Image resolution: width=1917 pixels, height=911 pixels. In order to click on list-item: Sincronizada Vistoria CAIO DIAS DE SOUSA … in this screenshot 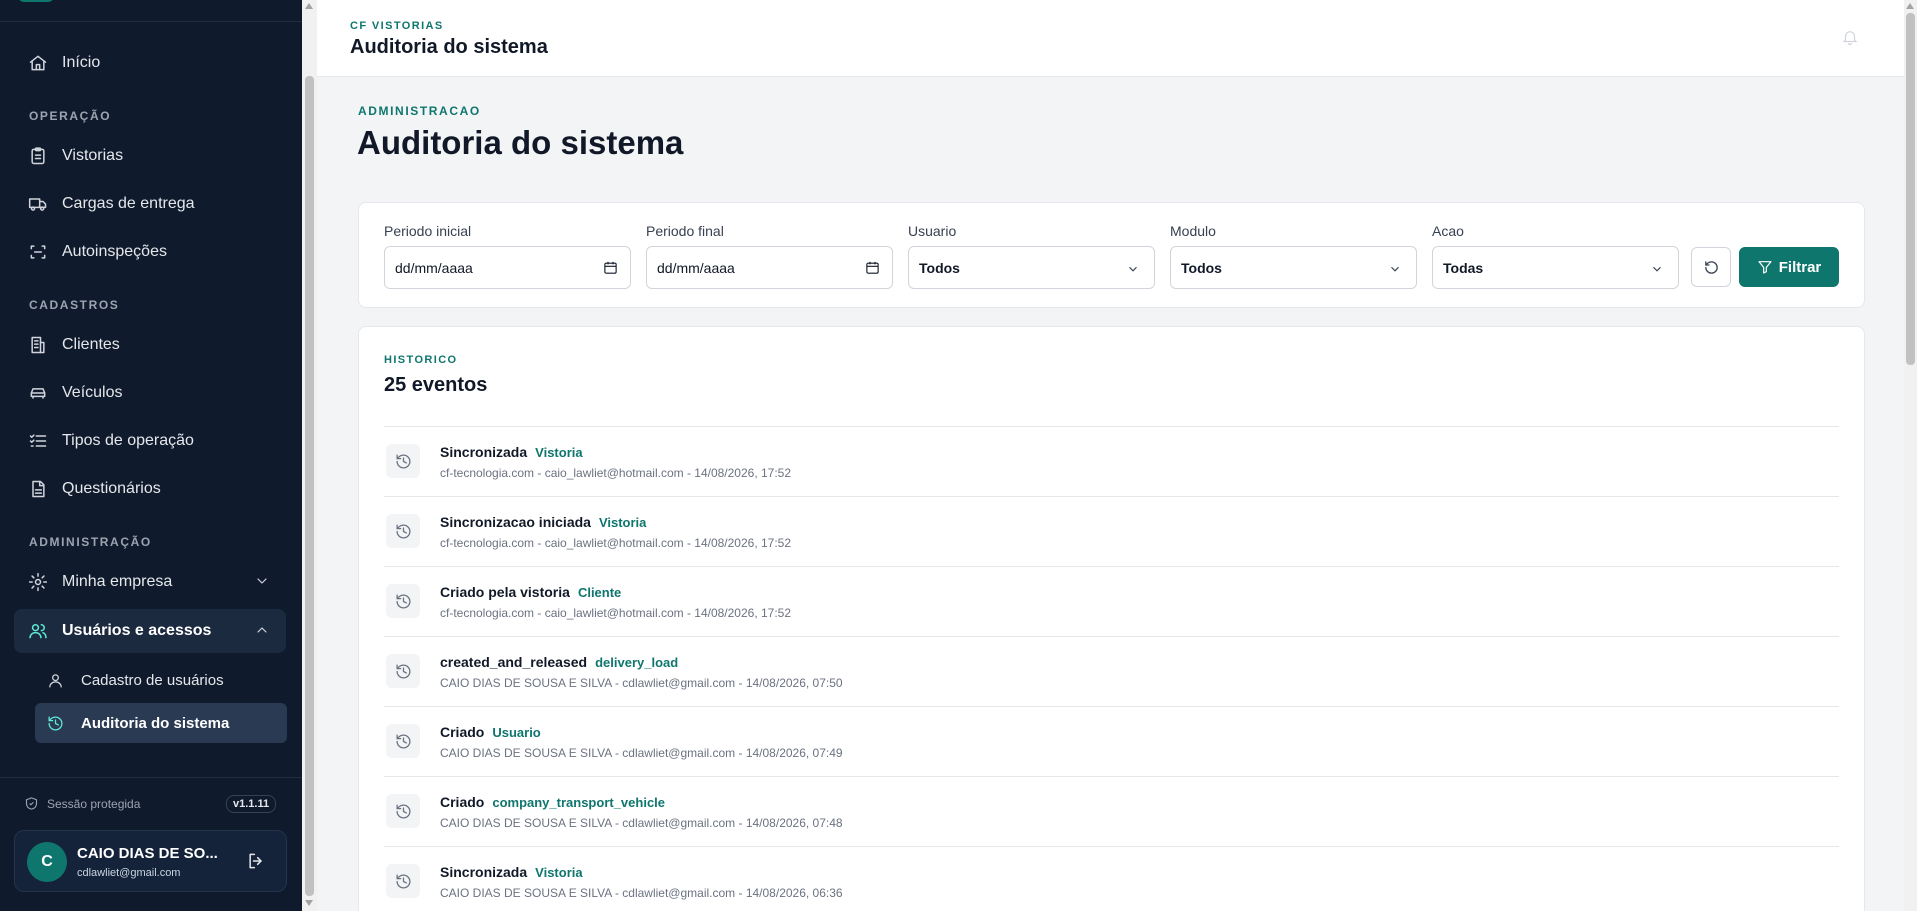, I will do `click(1111, 878)`.